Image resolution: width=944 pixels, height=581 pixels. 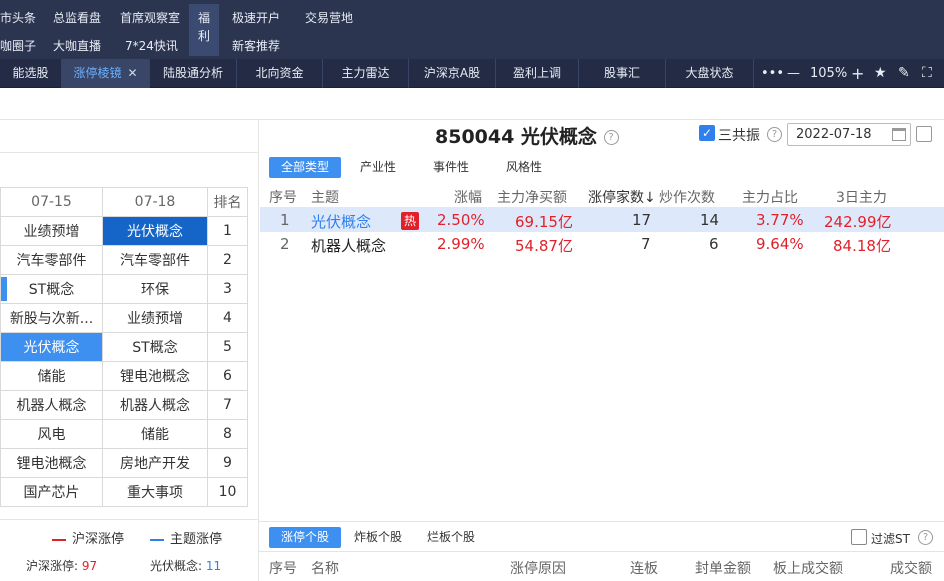 What do you see at coordinates (770, 197) in the screenshot?
I see `column-header: 主力占比` at bounding box center [770, 197].